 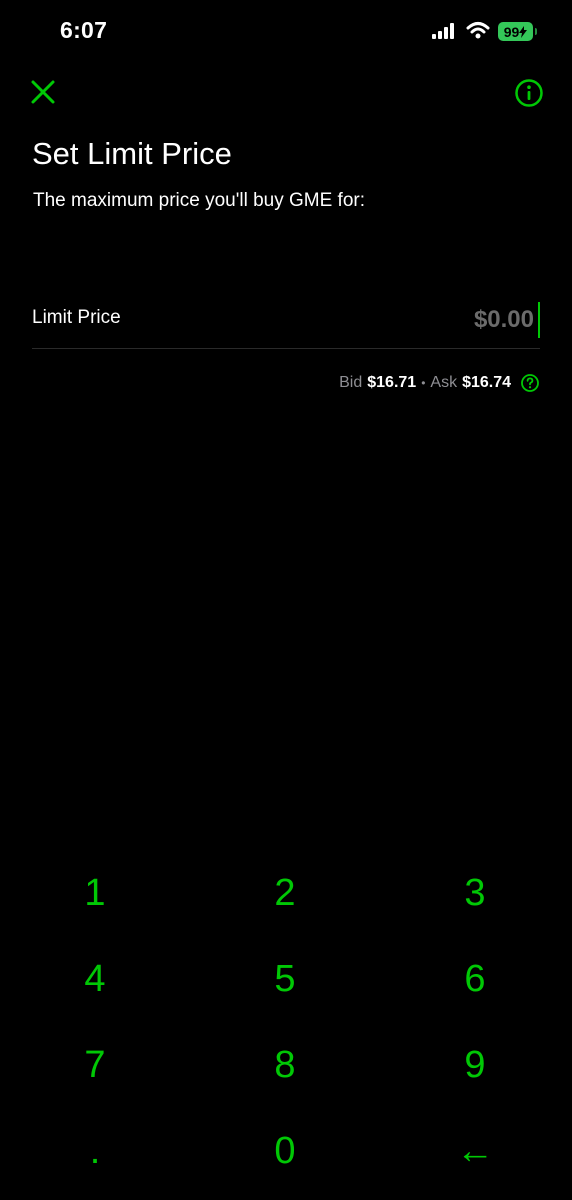 I want to click on limit-price-label: Limit Price, so click(x=76, y=317).